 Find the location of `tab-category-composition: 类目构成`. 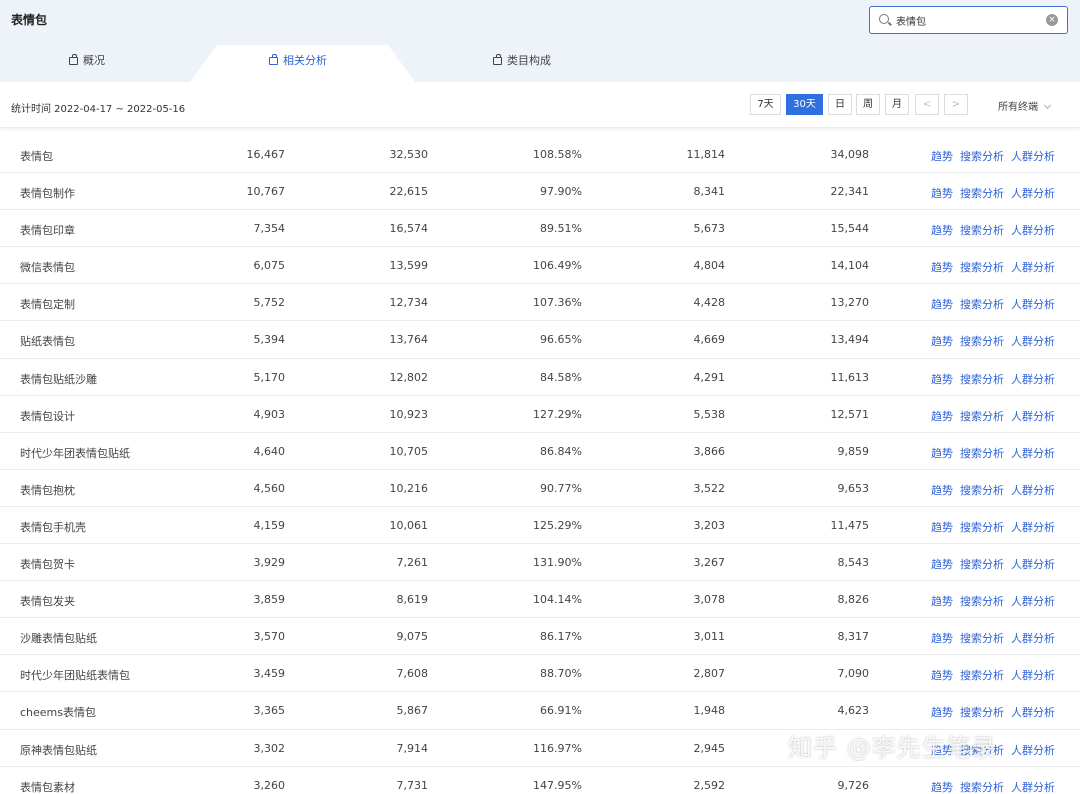

tab-category-composition: 类目构成 is located at coordinates (522, 60).